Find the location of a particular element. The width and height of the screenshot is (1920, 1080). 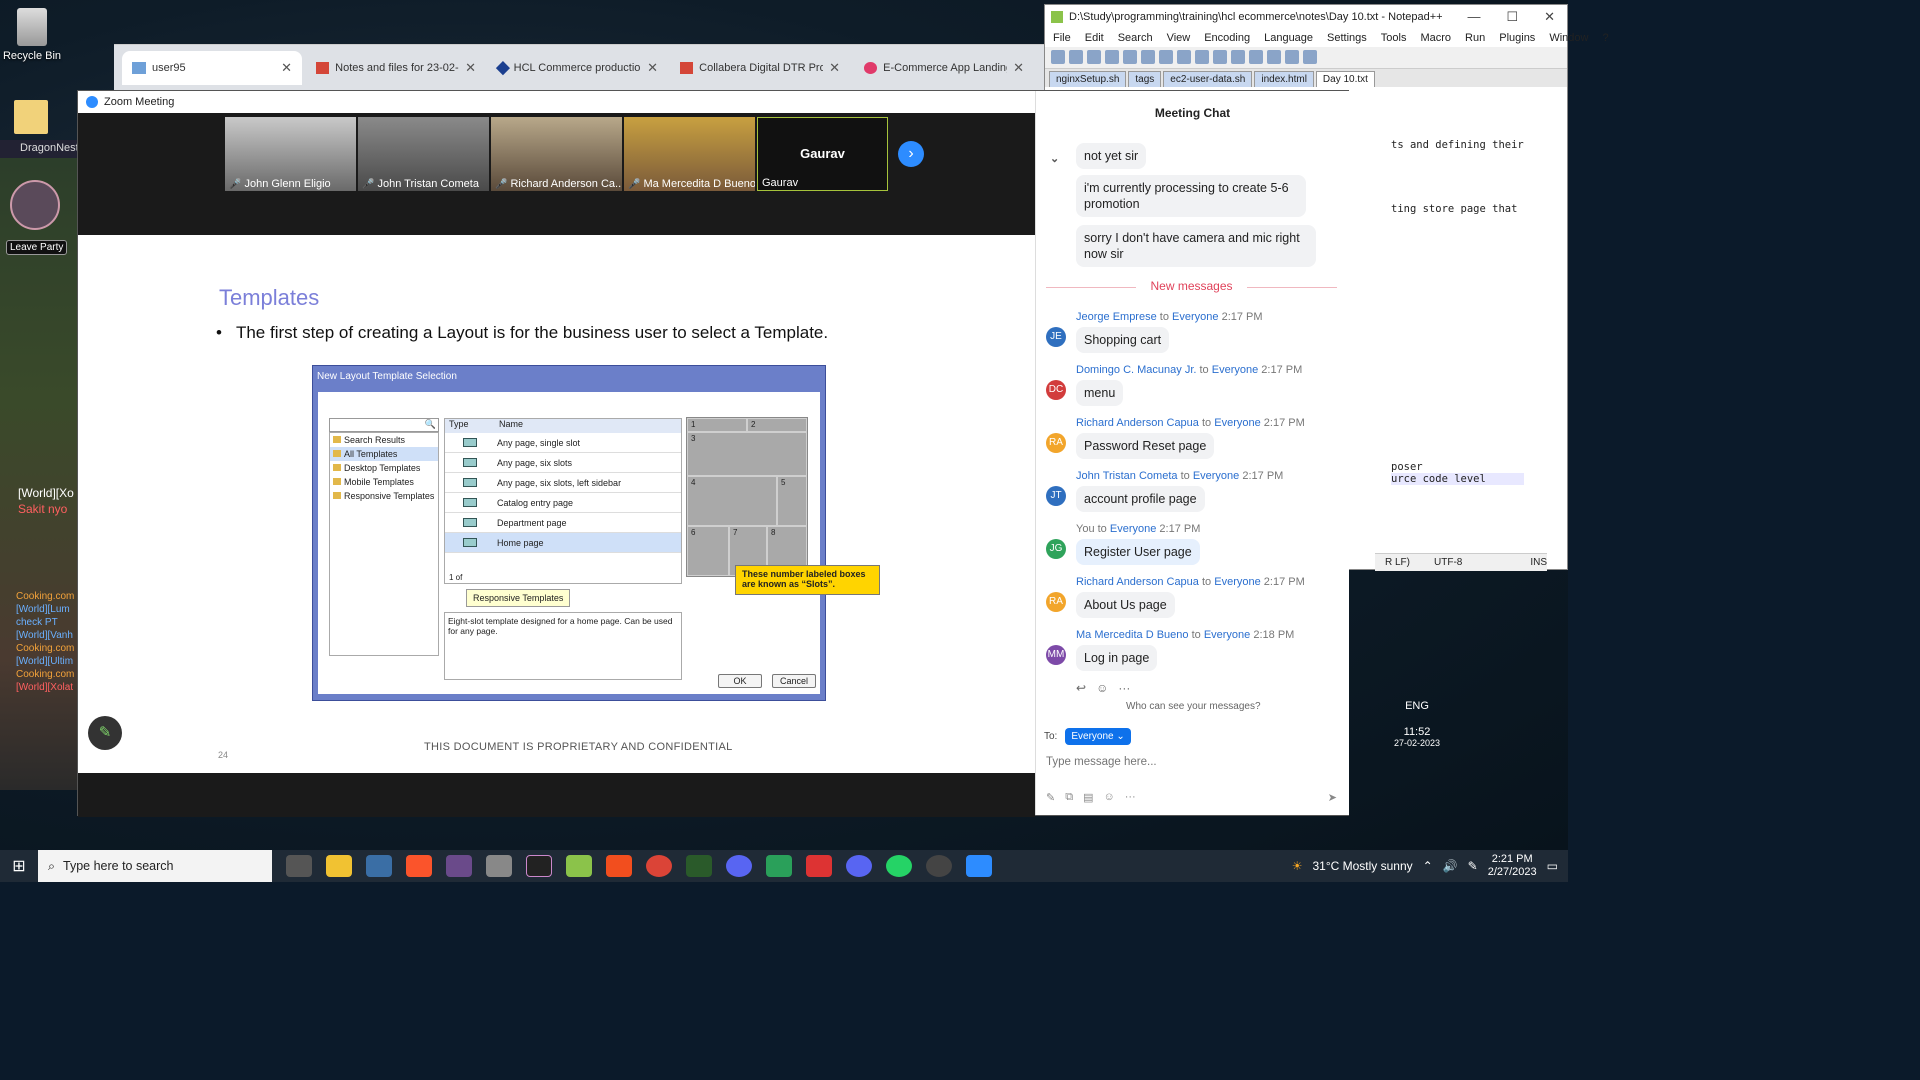

emoji-react-icon: ☺ is located at coordinates (1102, 688).